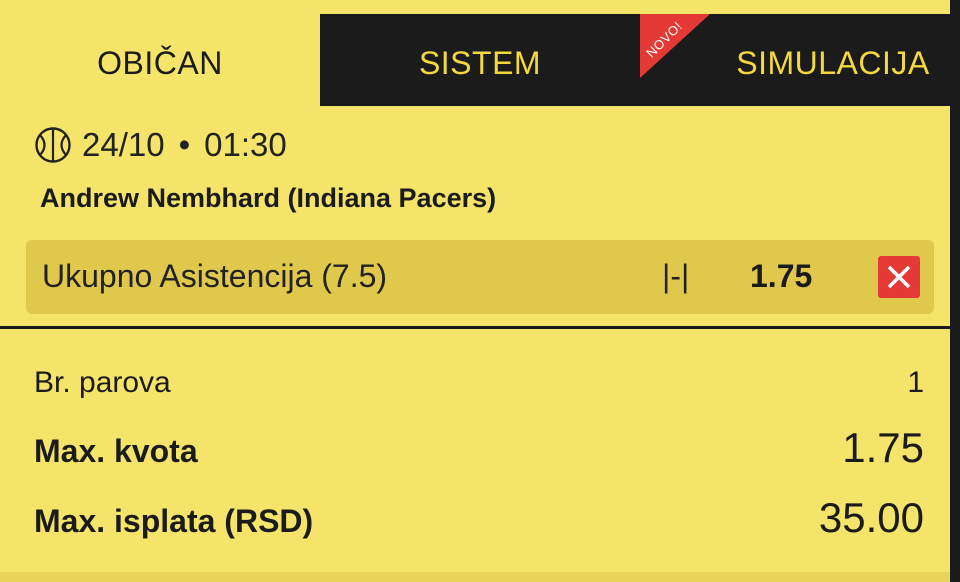 Image resolution: width=960 pixels, height=582 pixels. What do you see at coordinates (871, 517) in the screenshot?
I see `max-payout-value: 35.00` at bounding box center [871, 517].